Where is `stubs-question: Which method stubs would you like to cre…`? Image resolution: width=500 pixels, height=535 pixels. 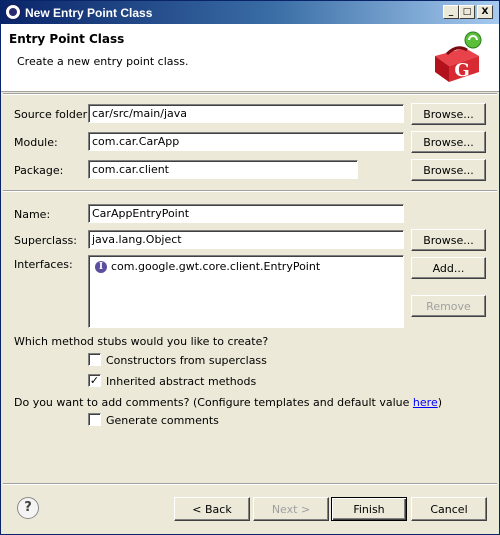
stubs-question: Which method stubs would you like to cre… is located at coordinates (141, 341).